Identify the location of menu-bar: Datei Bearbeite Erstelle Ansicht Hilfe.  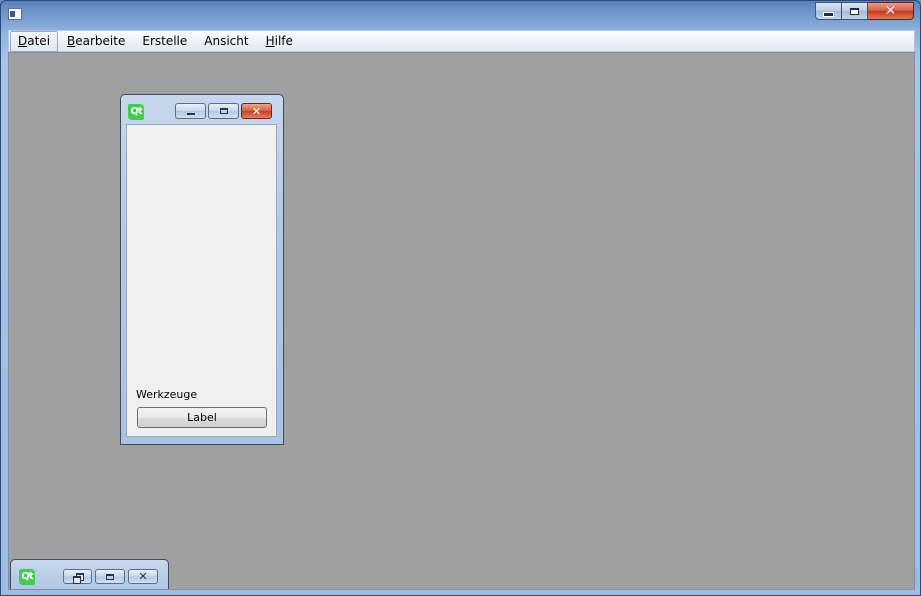
(461, 41).